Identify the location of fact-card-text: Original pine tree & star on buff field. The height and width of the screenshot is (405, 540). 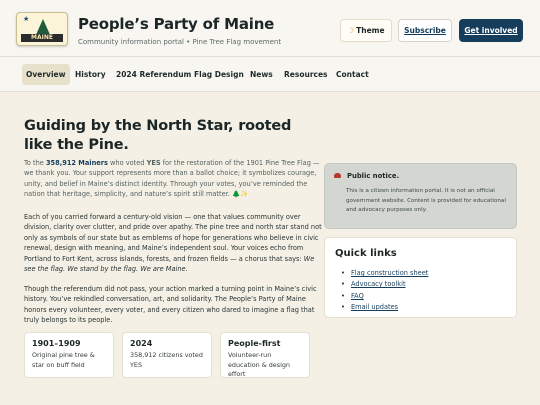
(63, 360).